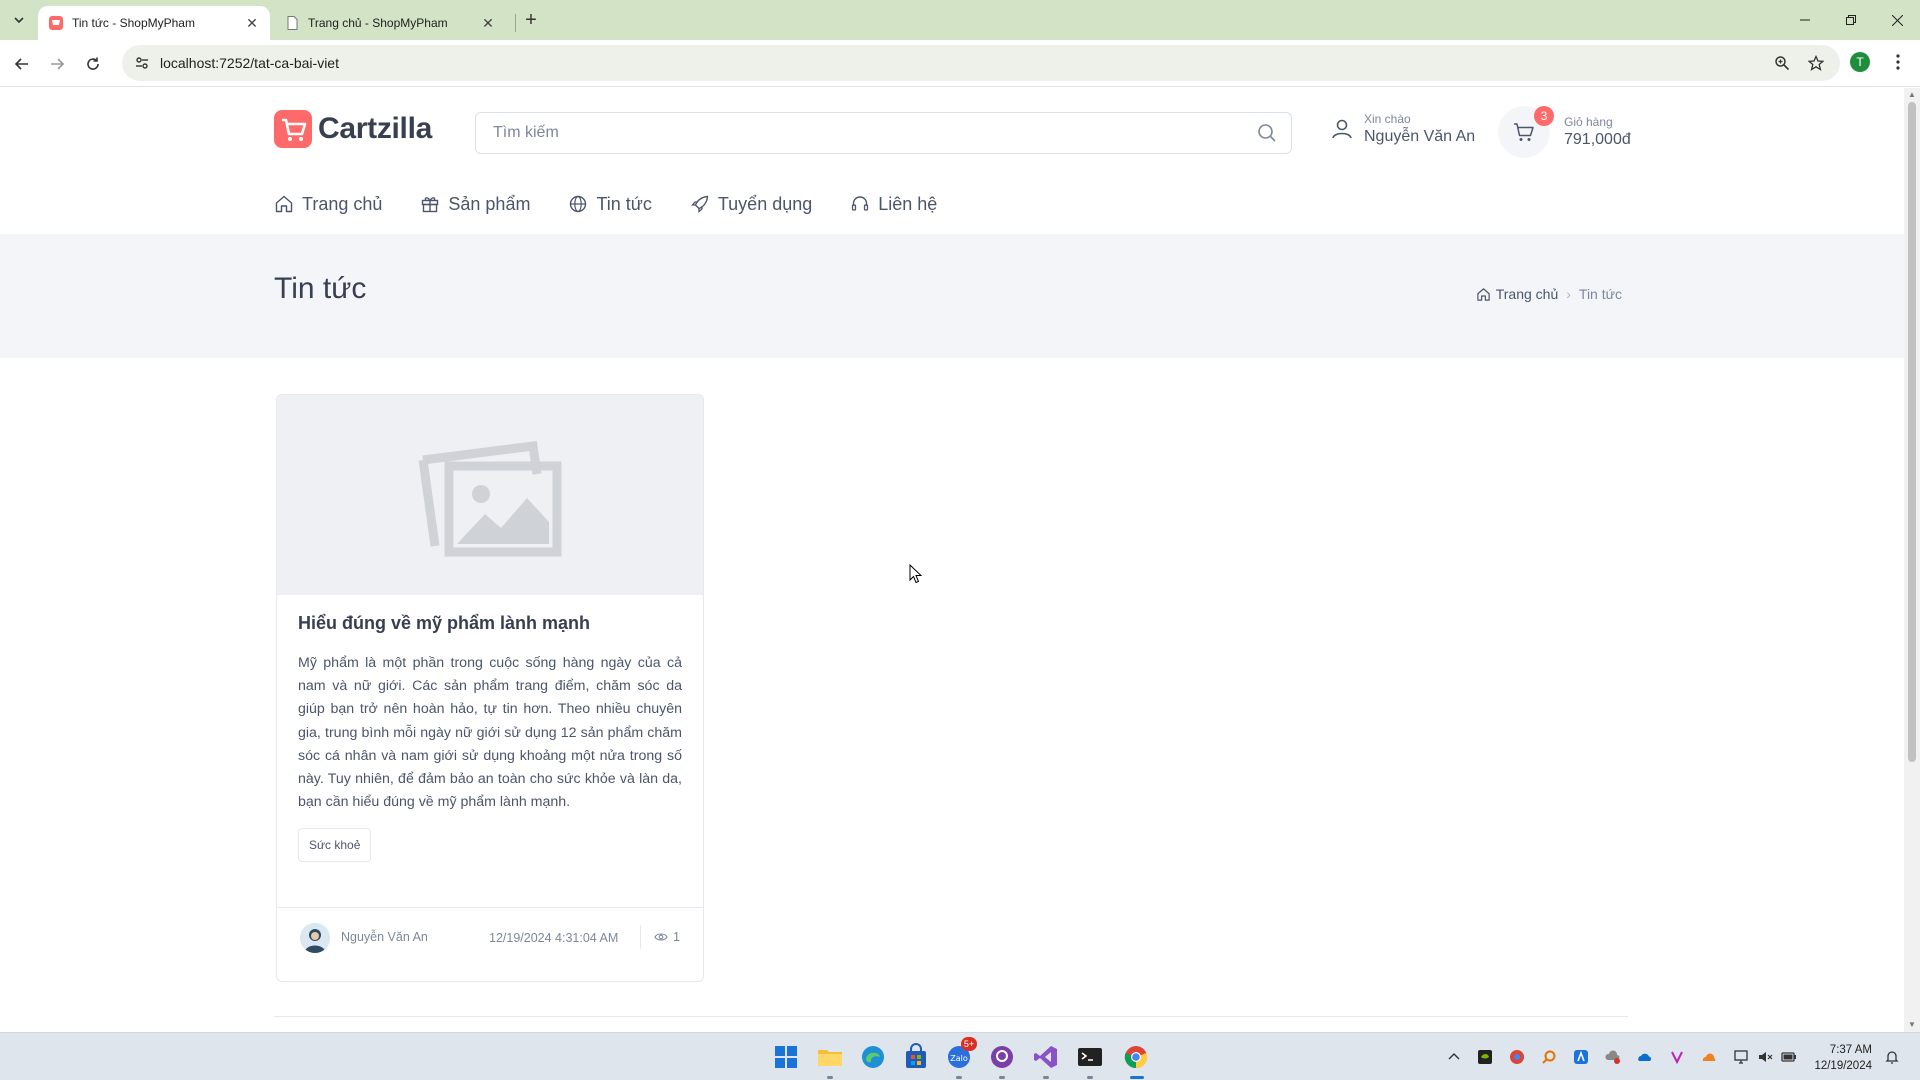 Image resolution: width=1920 pixels, height=1080 pixels. I want to click on microsoft-store-icon, so click(916, 1057).